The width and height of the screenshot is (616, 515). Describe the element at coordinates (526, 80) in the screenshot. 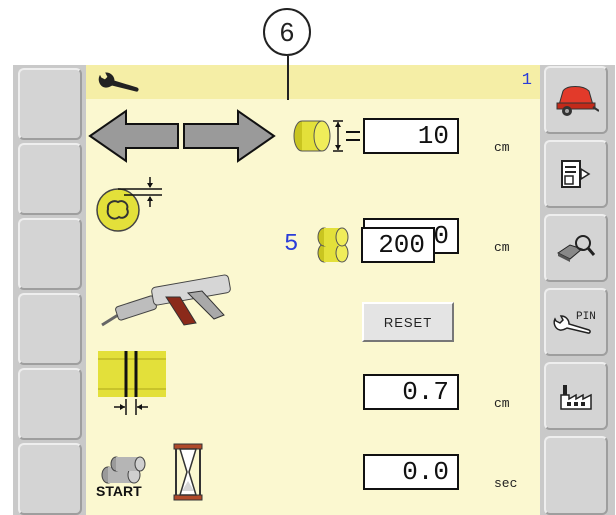

I see `page-number: 1` at that location.